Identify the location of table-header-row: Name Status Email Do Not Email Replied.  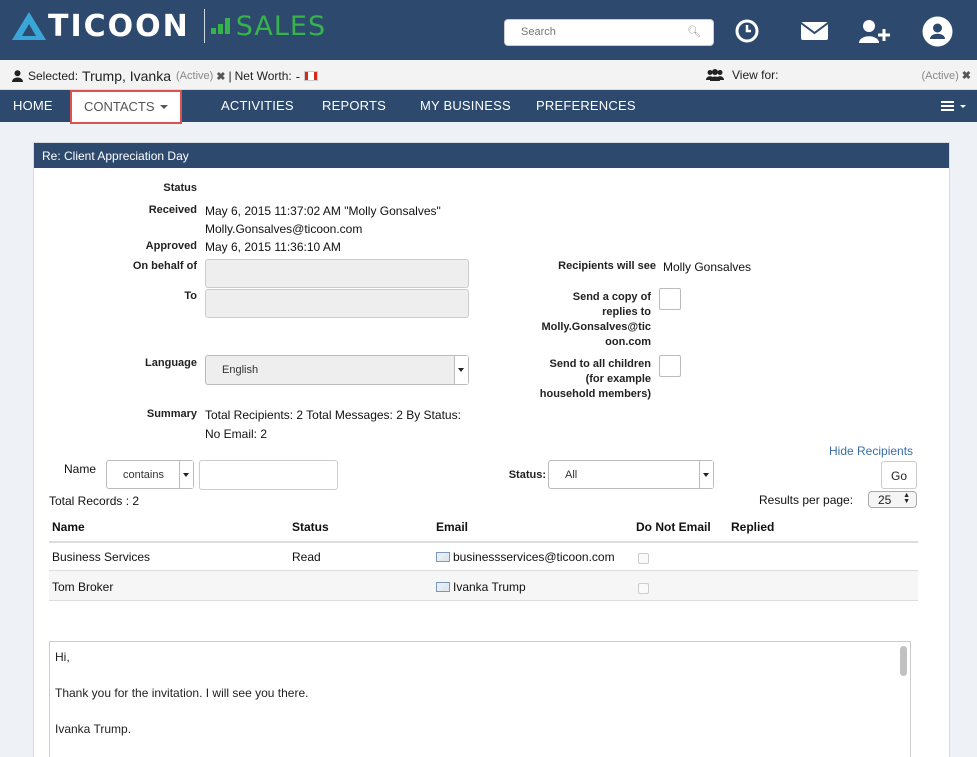
(483, 528).